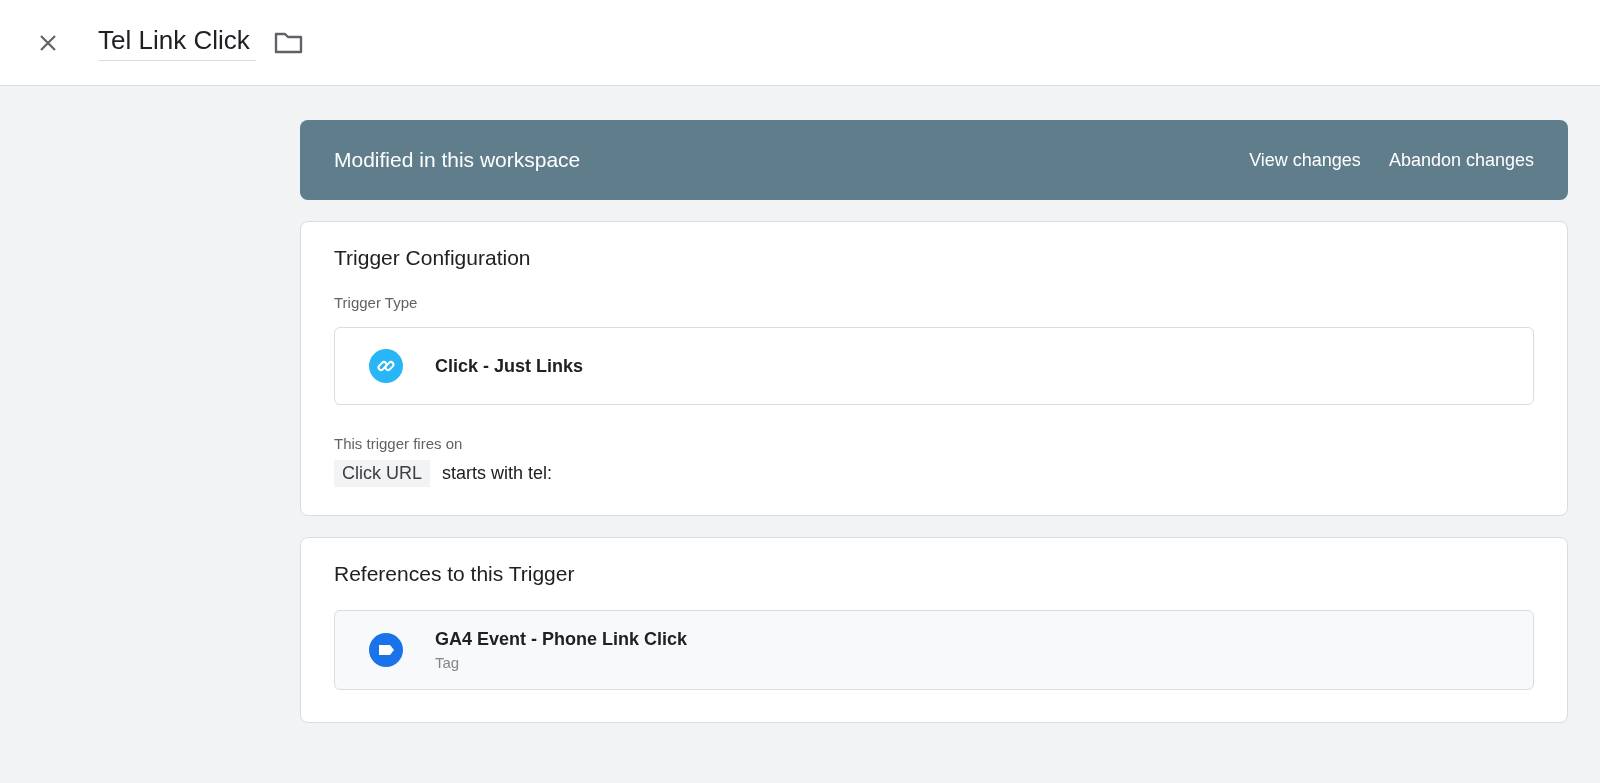 The width and height of the screenshot is (1600, 783). I want to click on reference-name: GA4 Event - Phone Link Click, so click(561, 639).